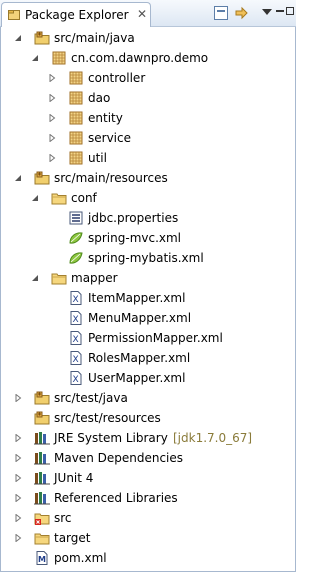 The height and width of the screenshot is (572, 320). What do you see at coordinates (117, 78) in the screenshot?
I see `tree-item-label: controller` at bounding box center [117, 78].